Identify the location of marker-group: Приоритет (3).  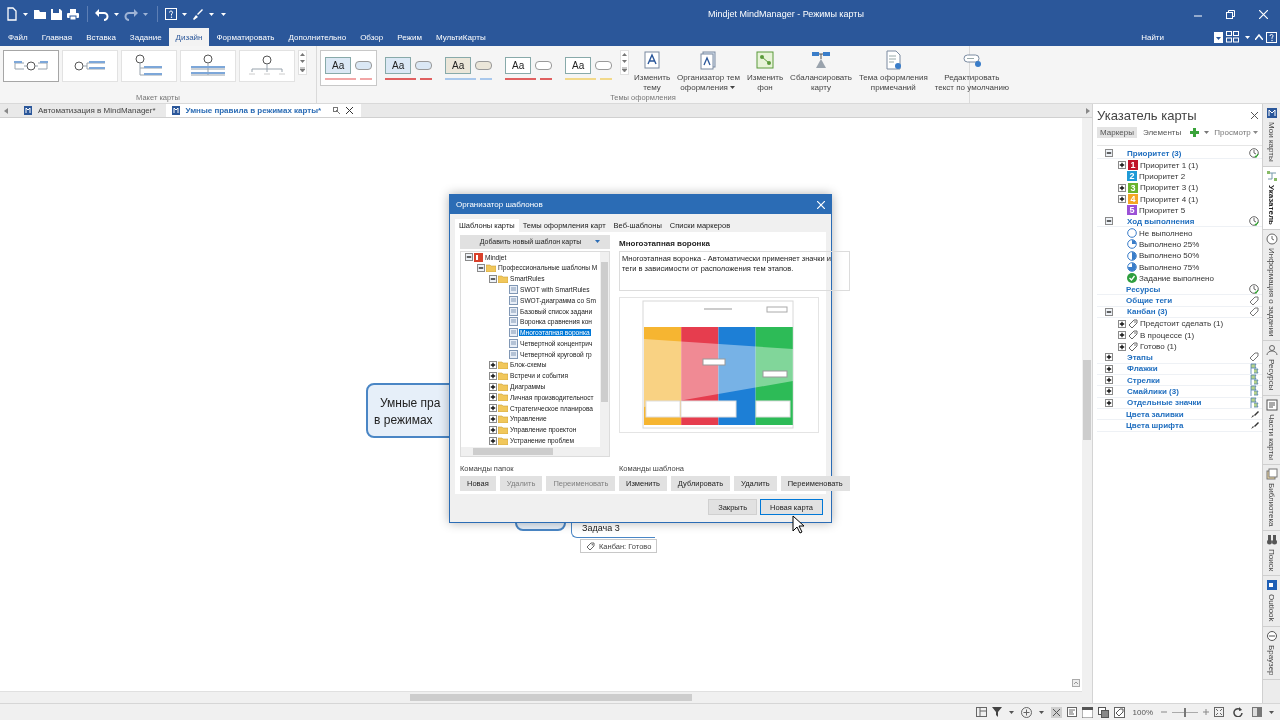
(1154, 153).